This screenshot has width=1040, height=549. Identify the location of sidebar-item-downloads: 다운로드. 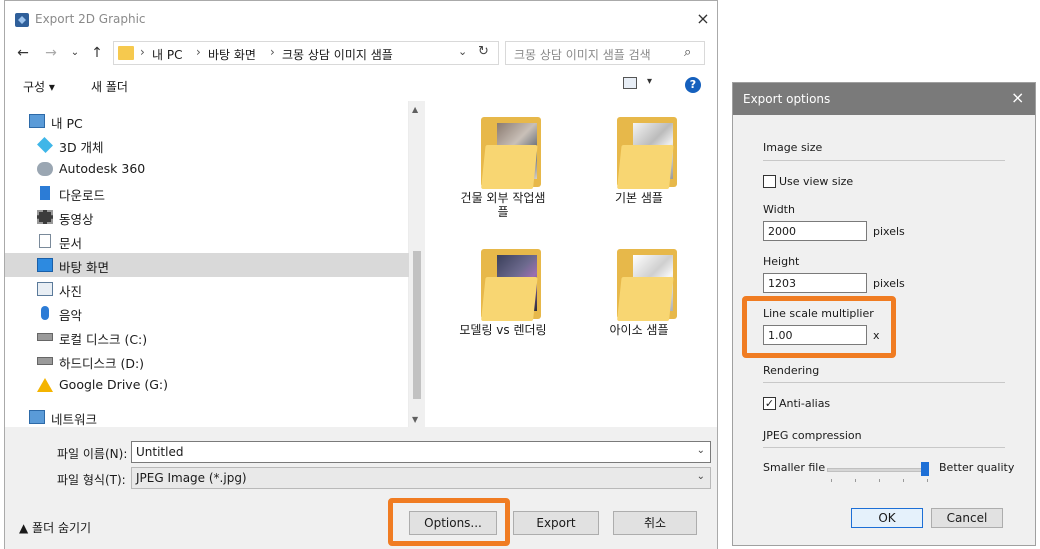
(207, 193).